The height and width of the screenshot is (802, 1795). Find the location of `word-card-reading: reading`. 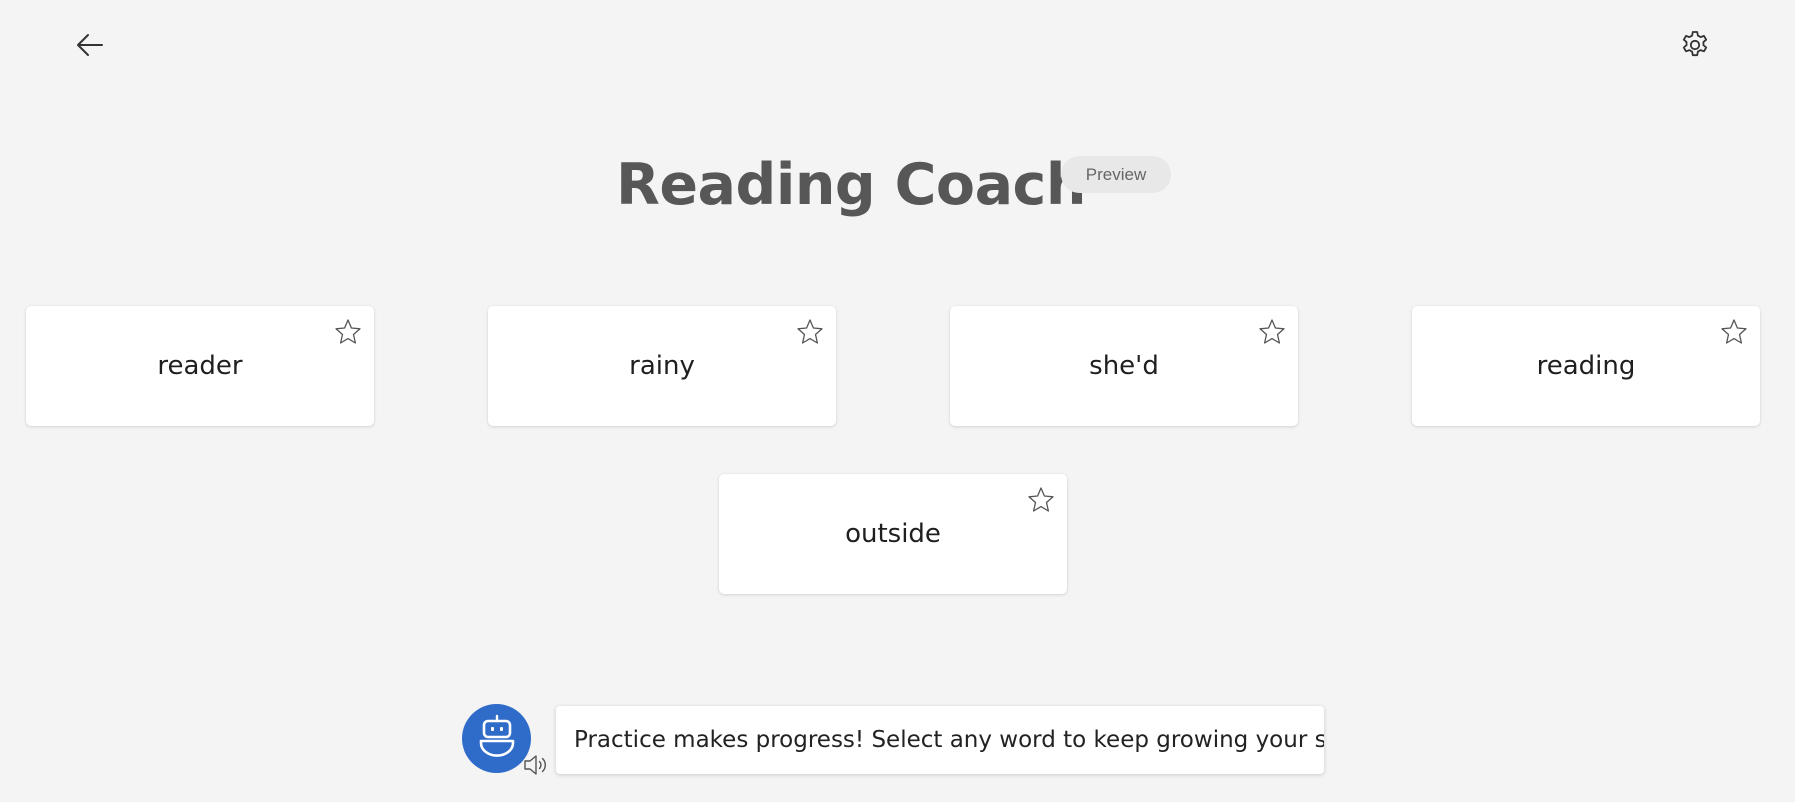

word-card-reading: reading is located at coordinates (1586, 366).